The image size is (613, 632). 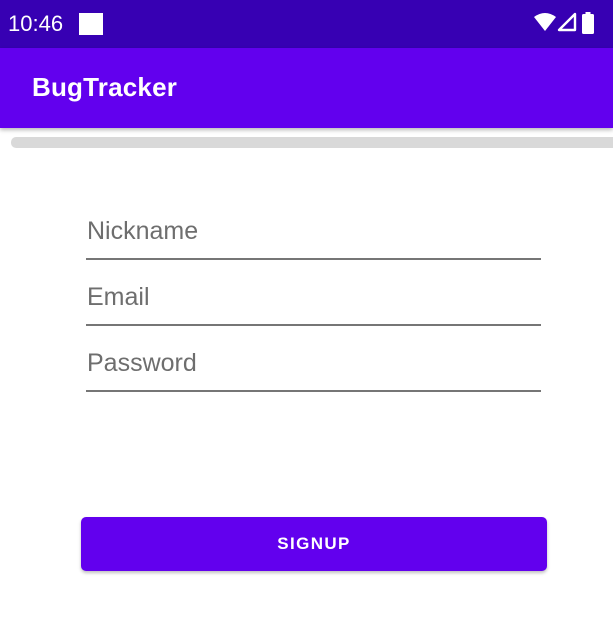 I want to click on notification-icon, so click(x=91, y=24).